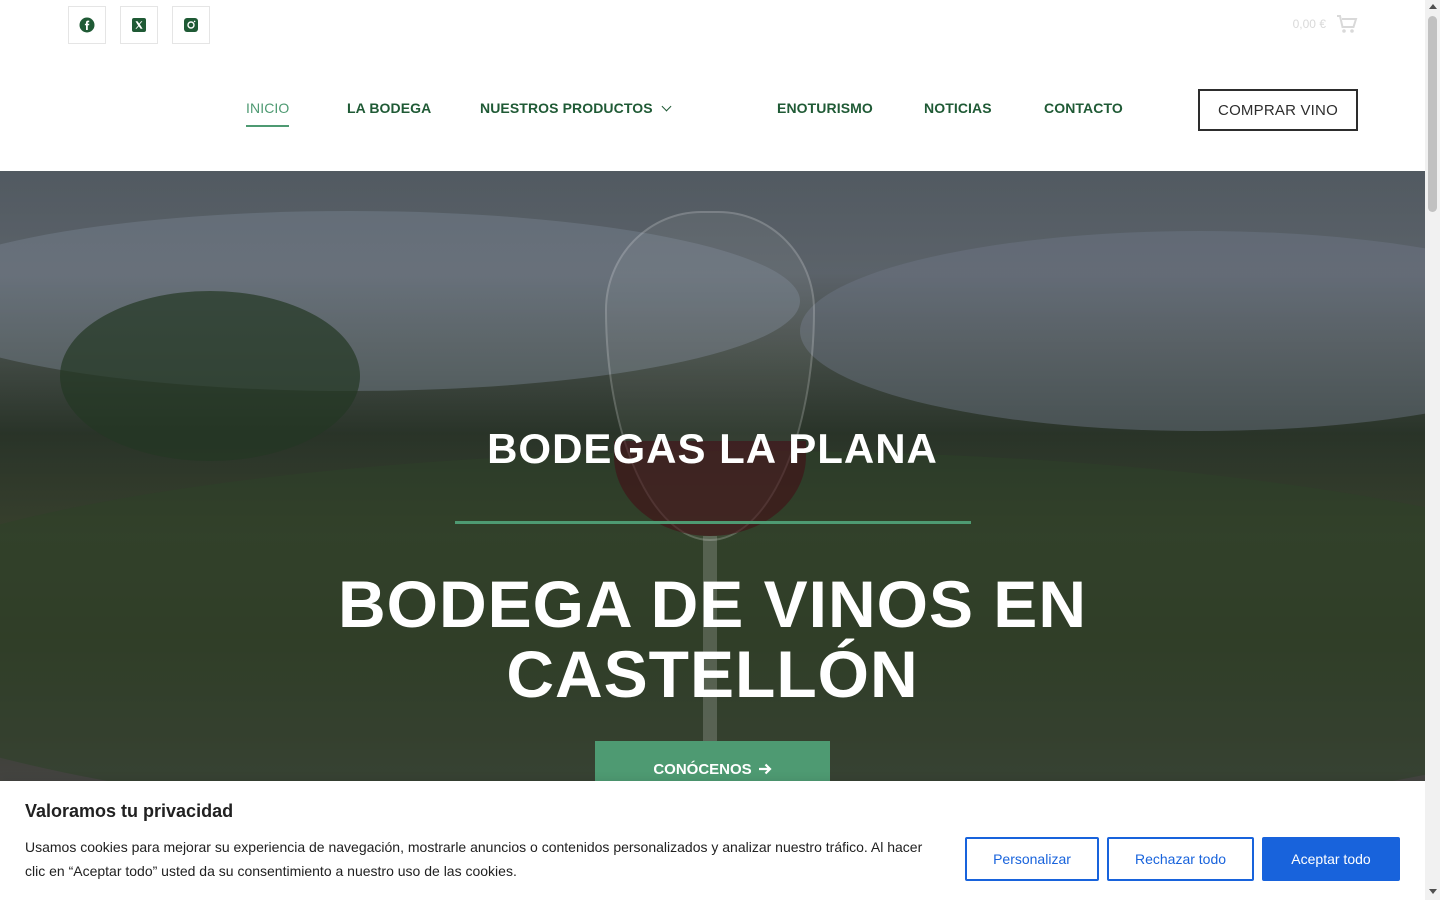 Image resolution: width=1440 pixels, height=900 pixels. I want to click on x-twitter-icon, so click(139, 25).